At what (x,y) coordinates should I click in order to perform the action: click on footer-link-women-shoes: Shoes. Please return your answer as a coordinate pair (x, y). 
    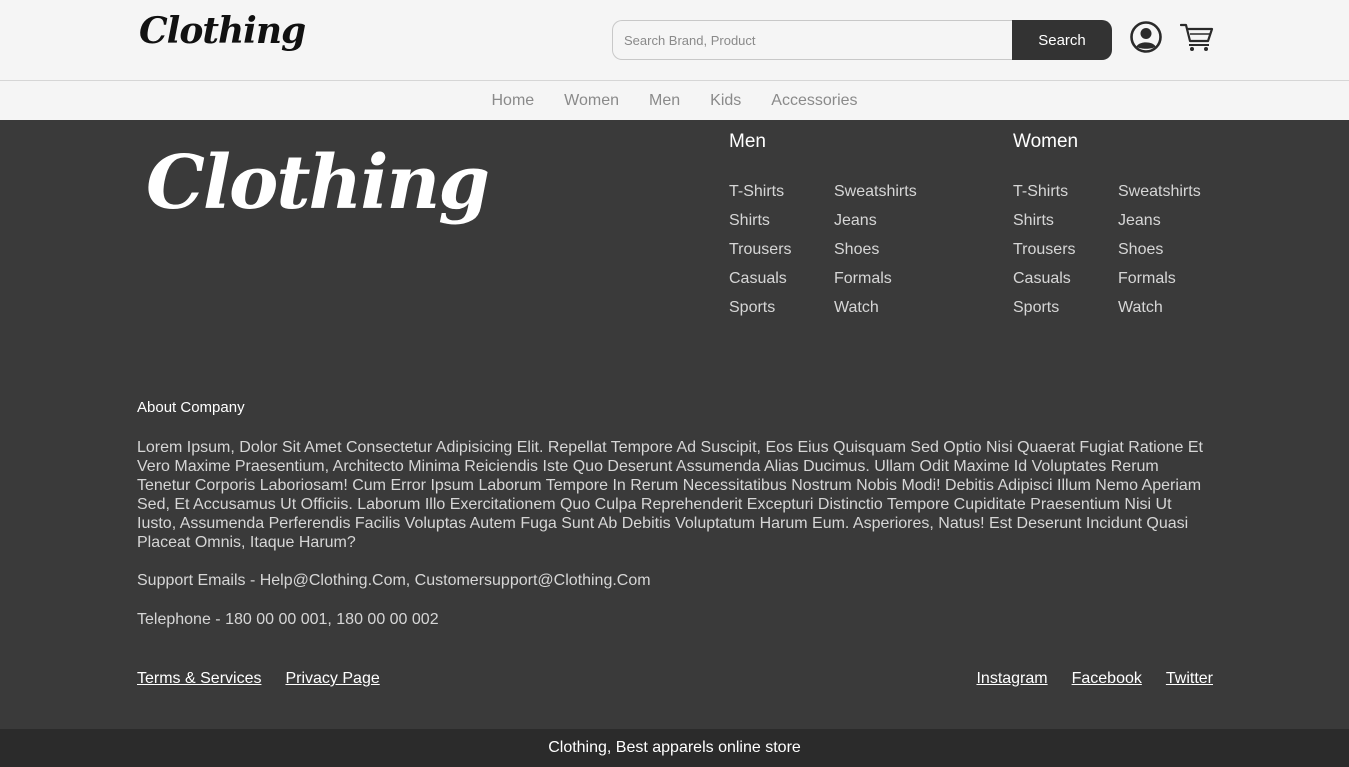
    Looking at the image, I should click on (1159, 254).